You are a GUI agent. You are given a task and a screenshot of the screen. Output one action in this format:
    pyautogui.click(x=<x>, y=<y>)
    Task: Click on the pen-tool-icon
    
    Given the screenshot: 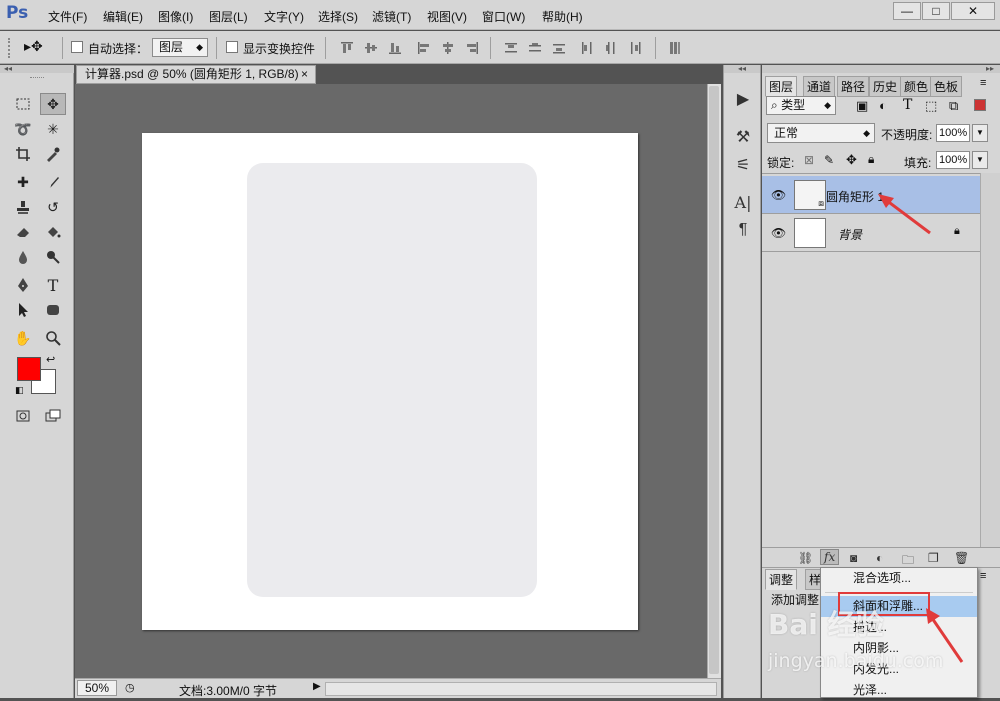 What is the action you would take?
    pyautogui.click(x=23, y=285)
    